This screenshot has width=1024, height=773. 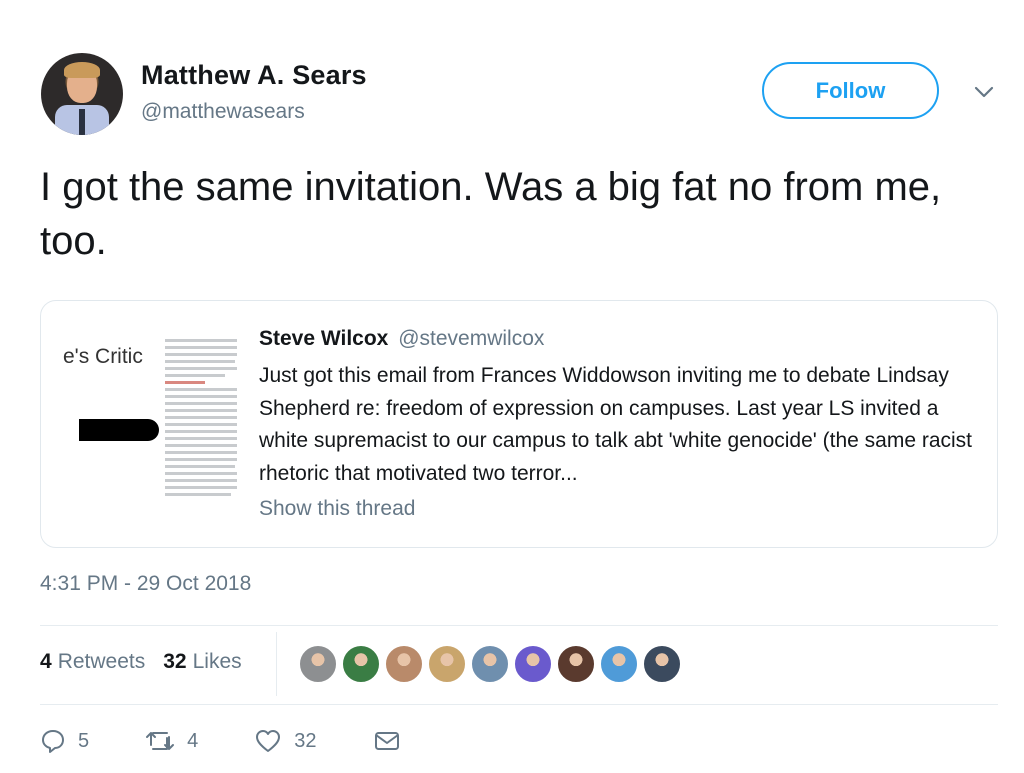 What do you see at coordinates (82, 70) in the screenshot?
I see `avatar-hair` at bounding box center [82, 70].